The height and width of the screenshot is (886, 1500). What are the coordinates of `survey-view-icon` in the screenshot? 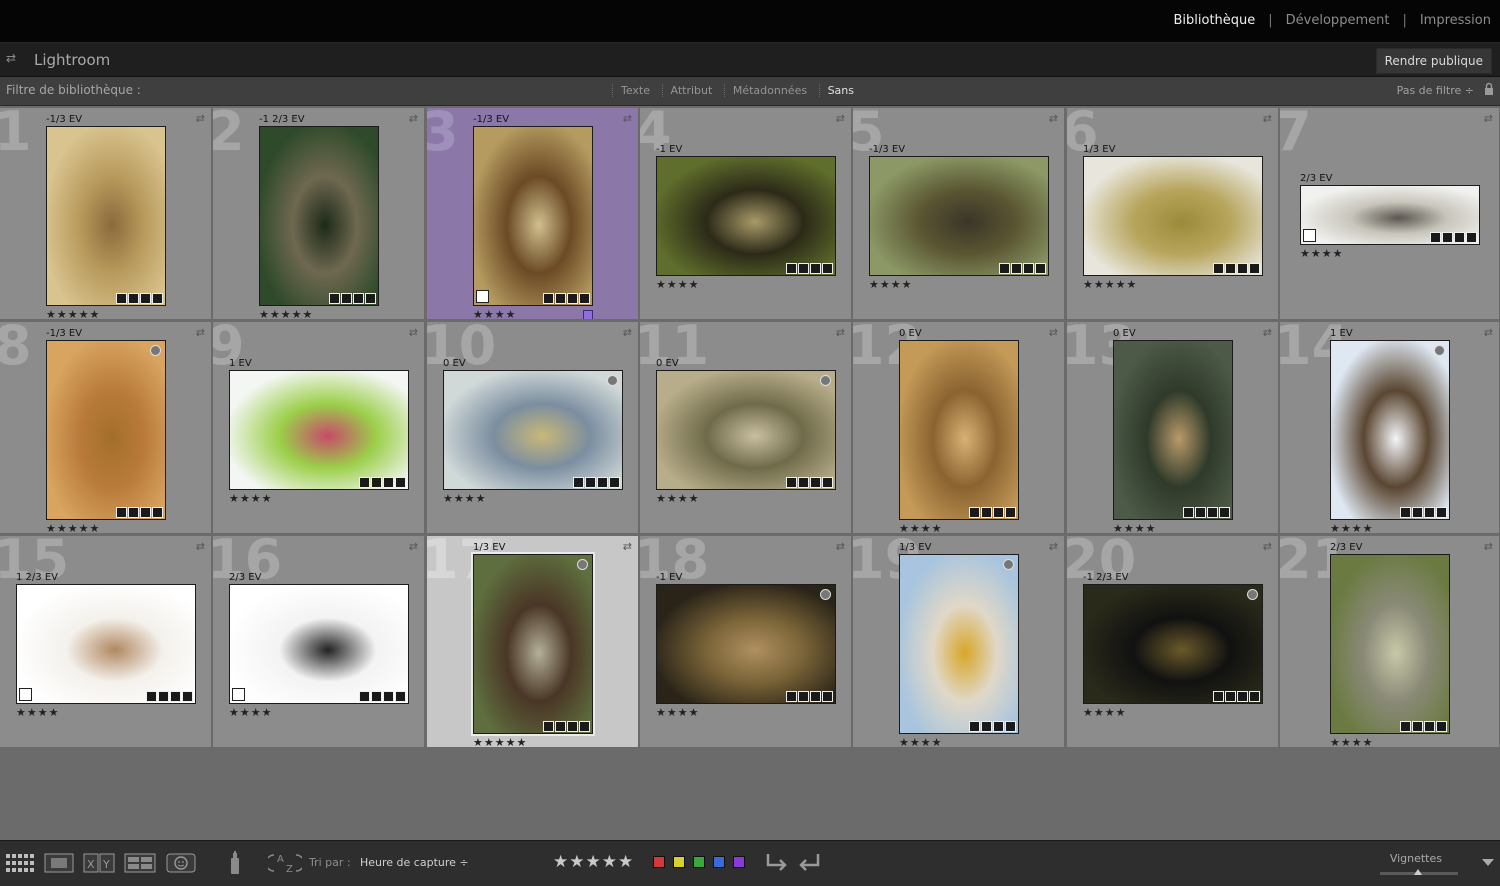 It's located at (140, 863).